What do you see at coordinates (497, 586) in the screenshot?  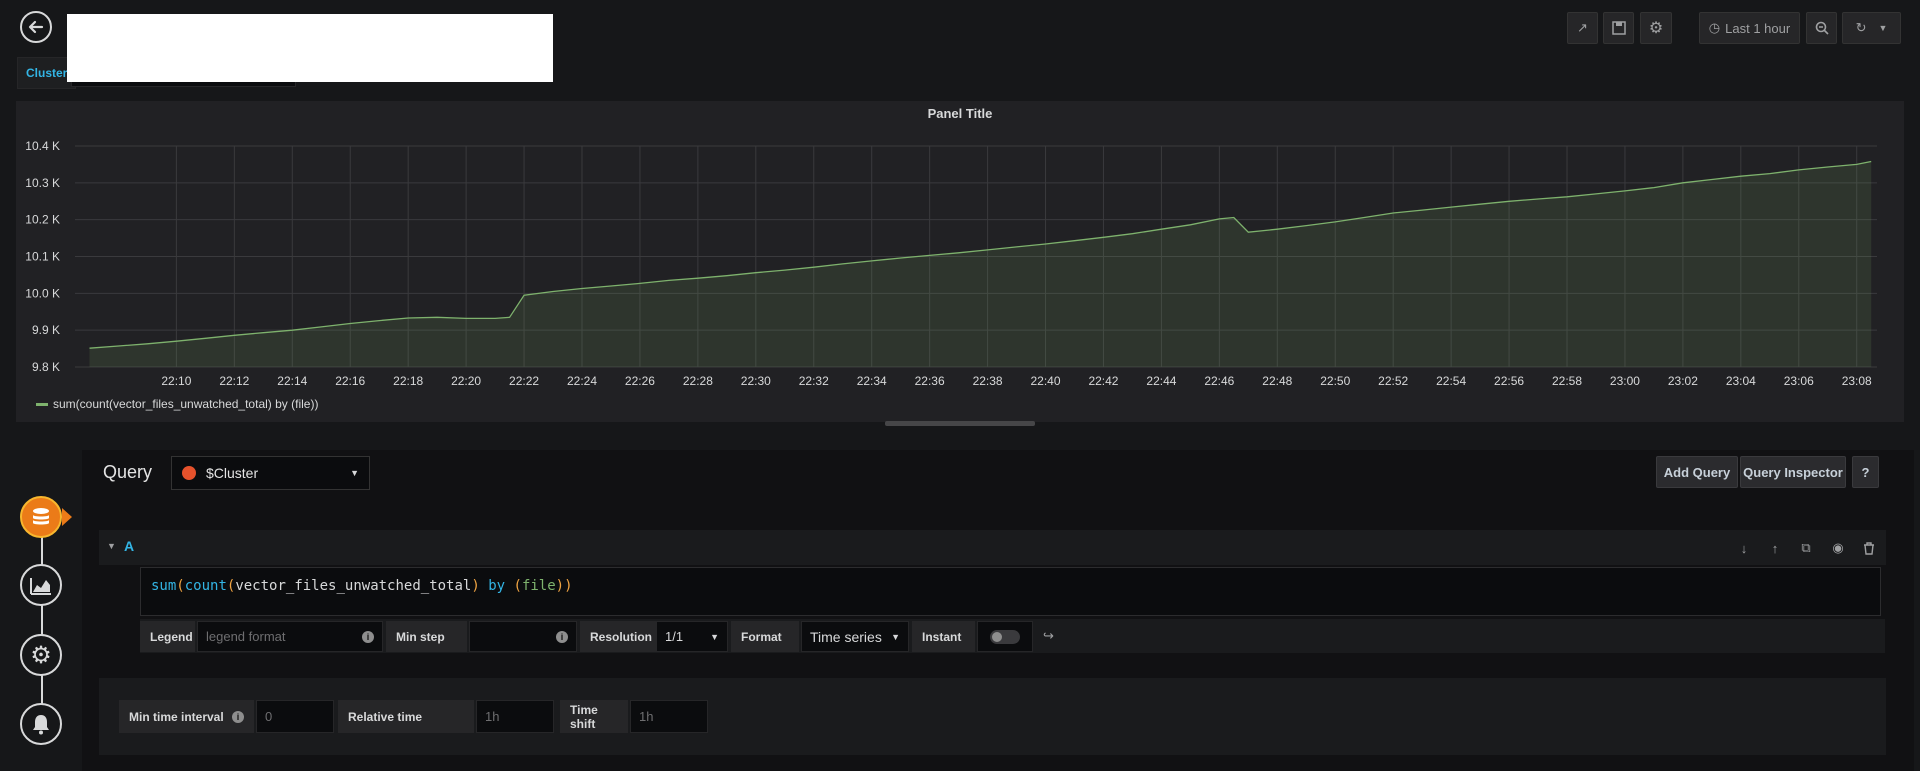 I see `expr-keyword-by: by` at bounding box center [497, 586].